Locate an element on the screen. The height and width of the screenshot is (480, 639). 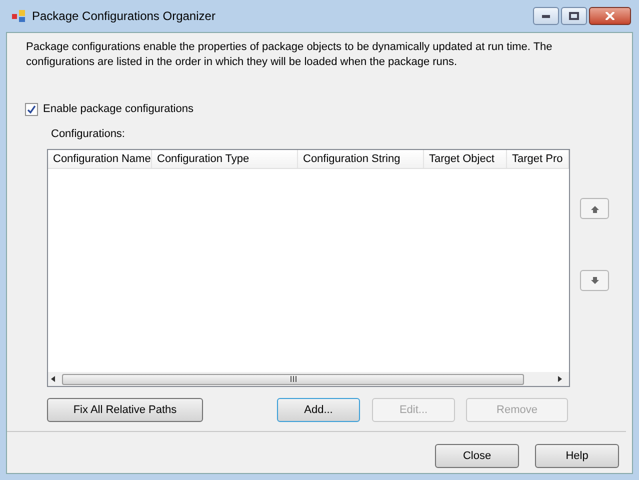
maximize-icon is located at coordinates (574, 16).